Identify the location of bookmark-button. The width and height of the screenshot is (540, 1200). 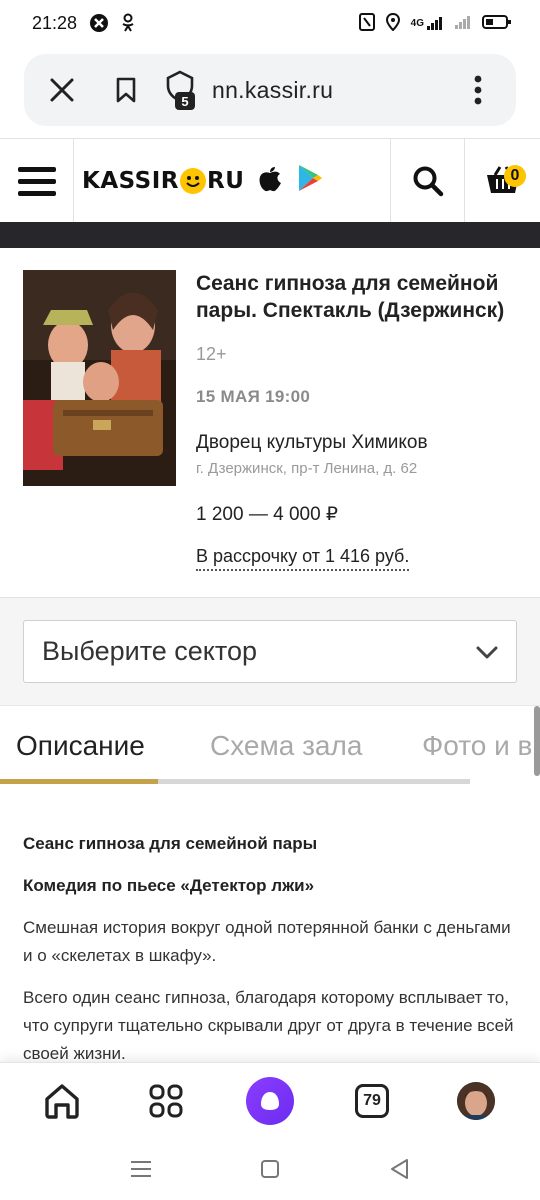
(126, 90).